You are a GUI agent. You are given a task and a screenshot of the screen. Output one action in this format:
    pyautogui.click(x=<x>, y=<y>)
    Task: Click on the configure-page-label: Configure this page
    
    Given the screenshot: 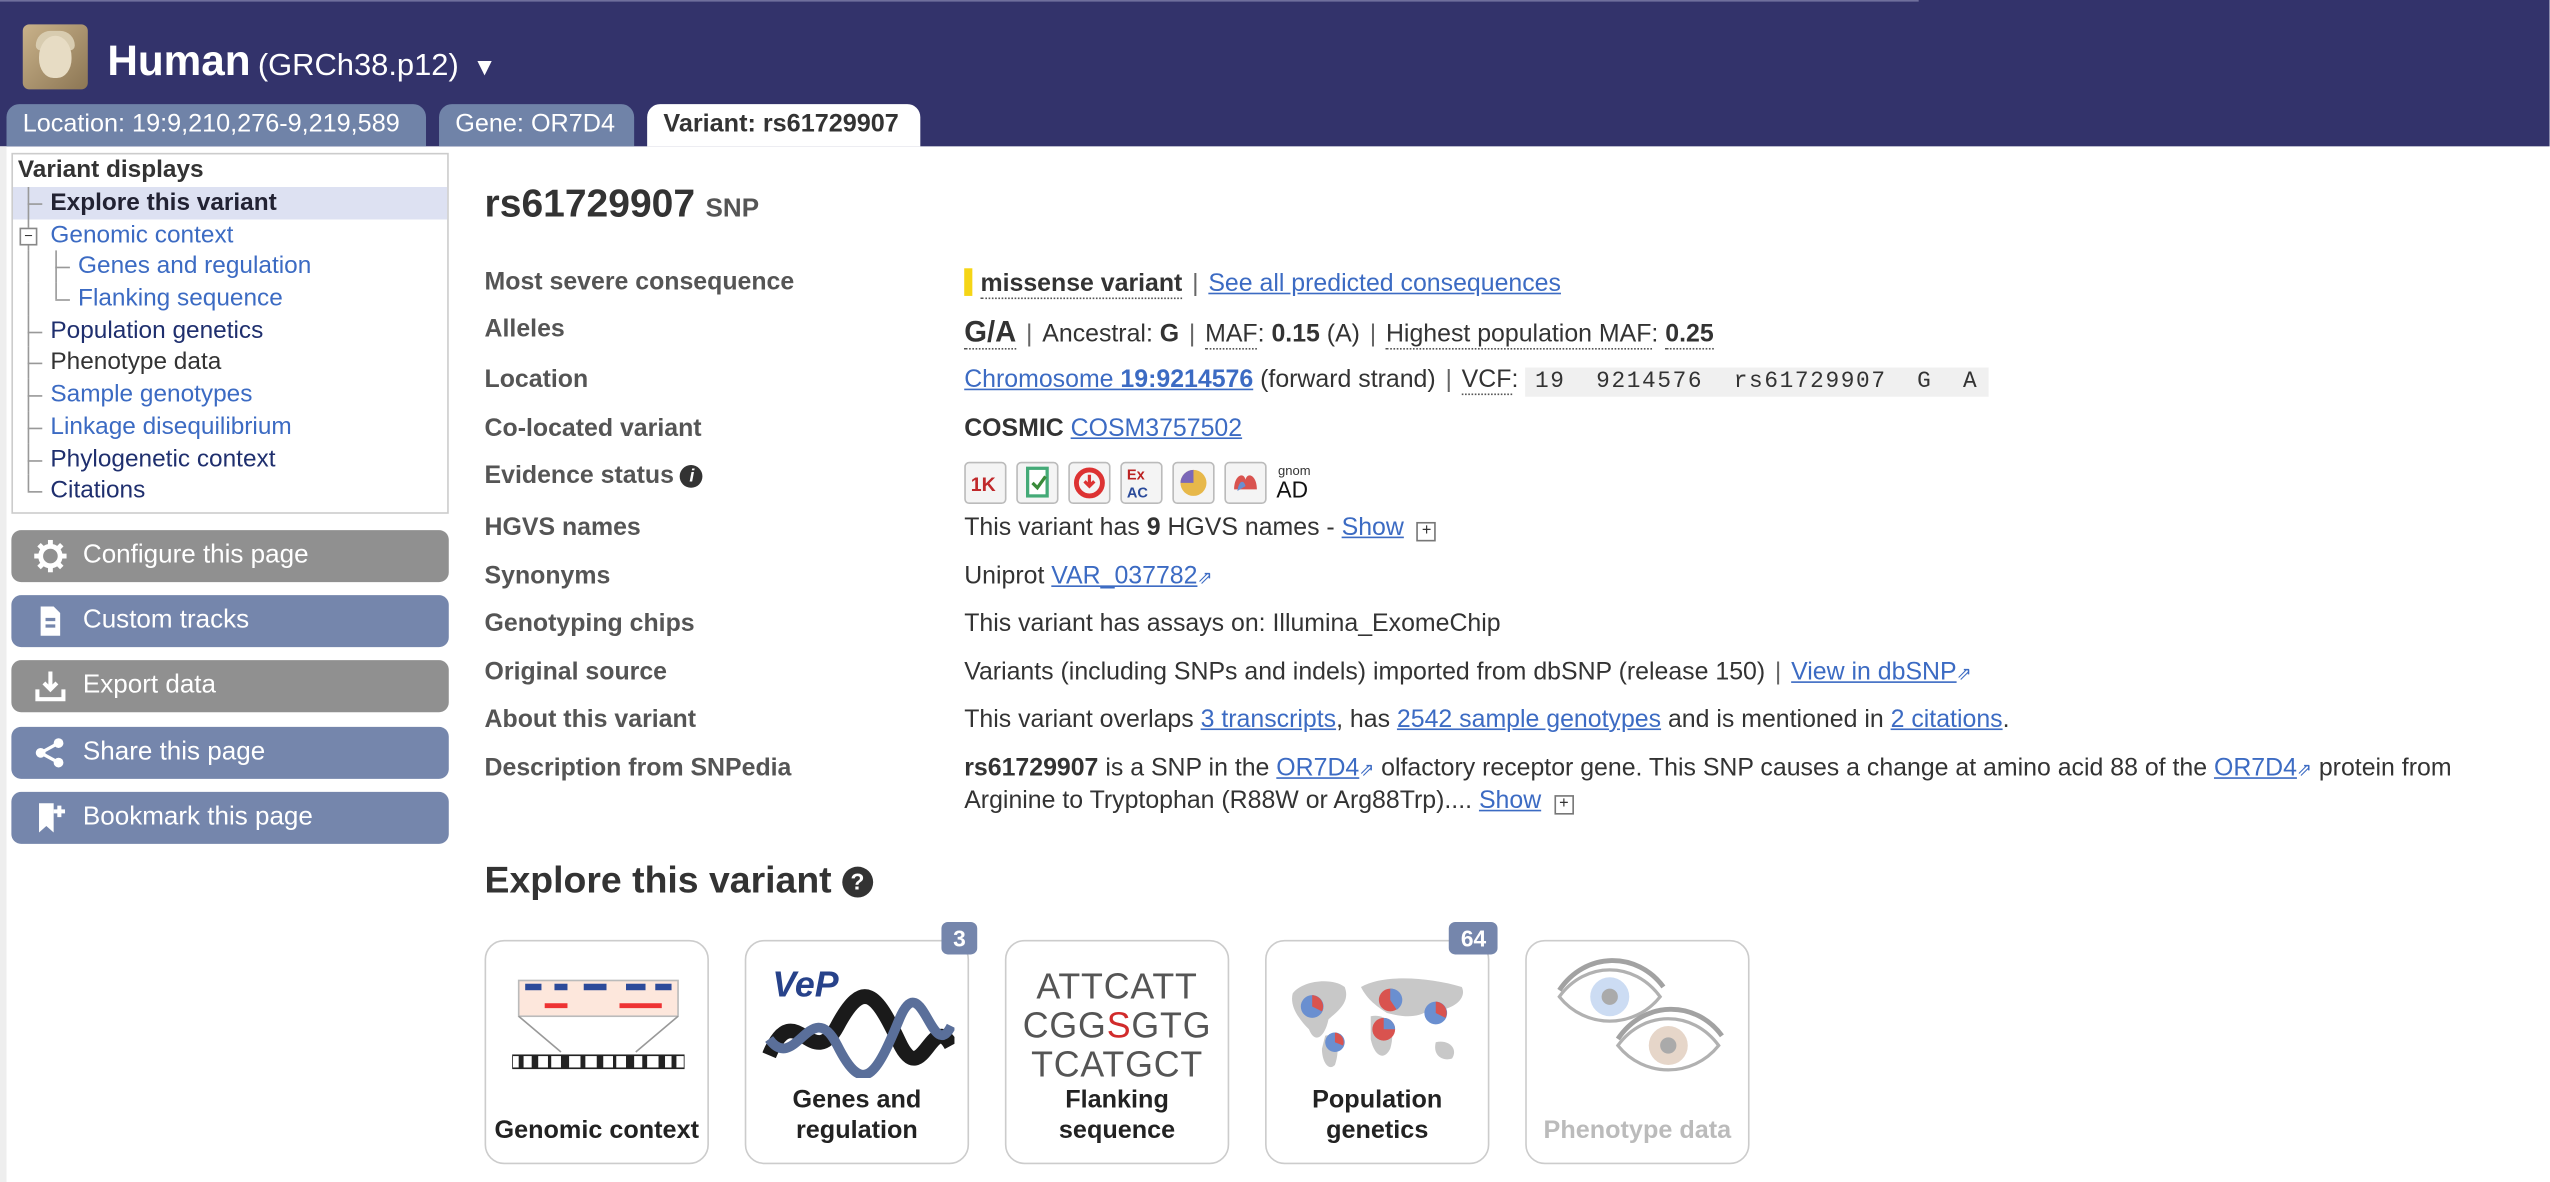 What is the action you would take?
    pyautogui.click(x=196, y=555)
    